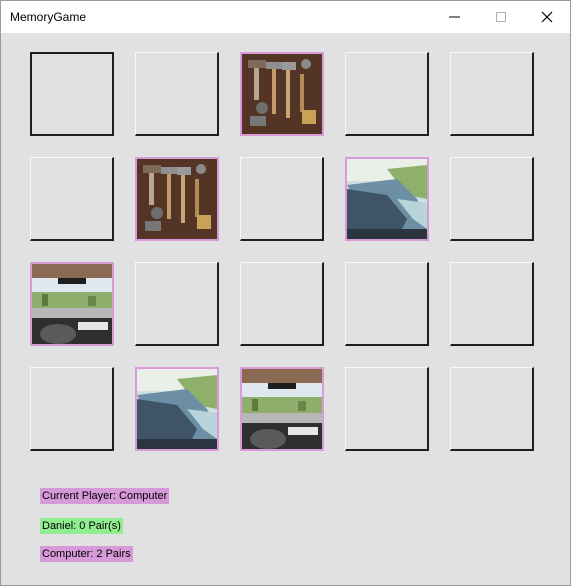 This screenshot has height=586, width=571. I want to click on close-icon, so click(547, 17).